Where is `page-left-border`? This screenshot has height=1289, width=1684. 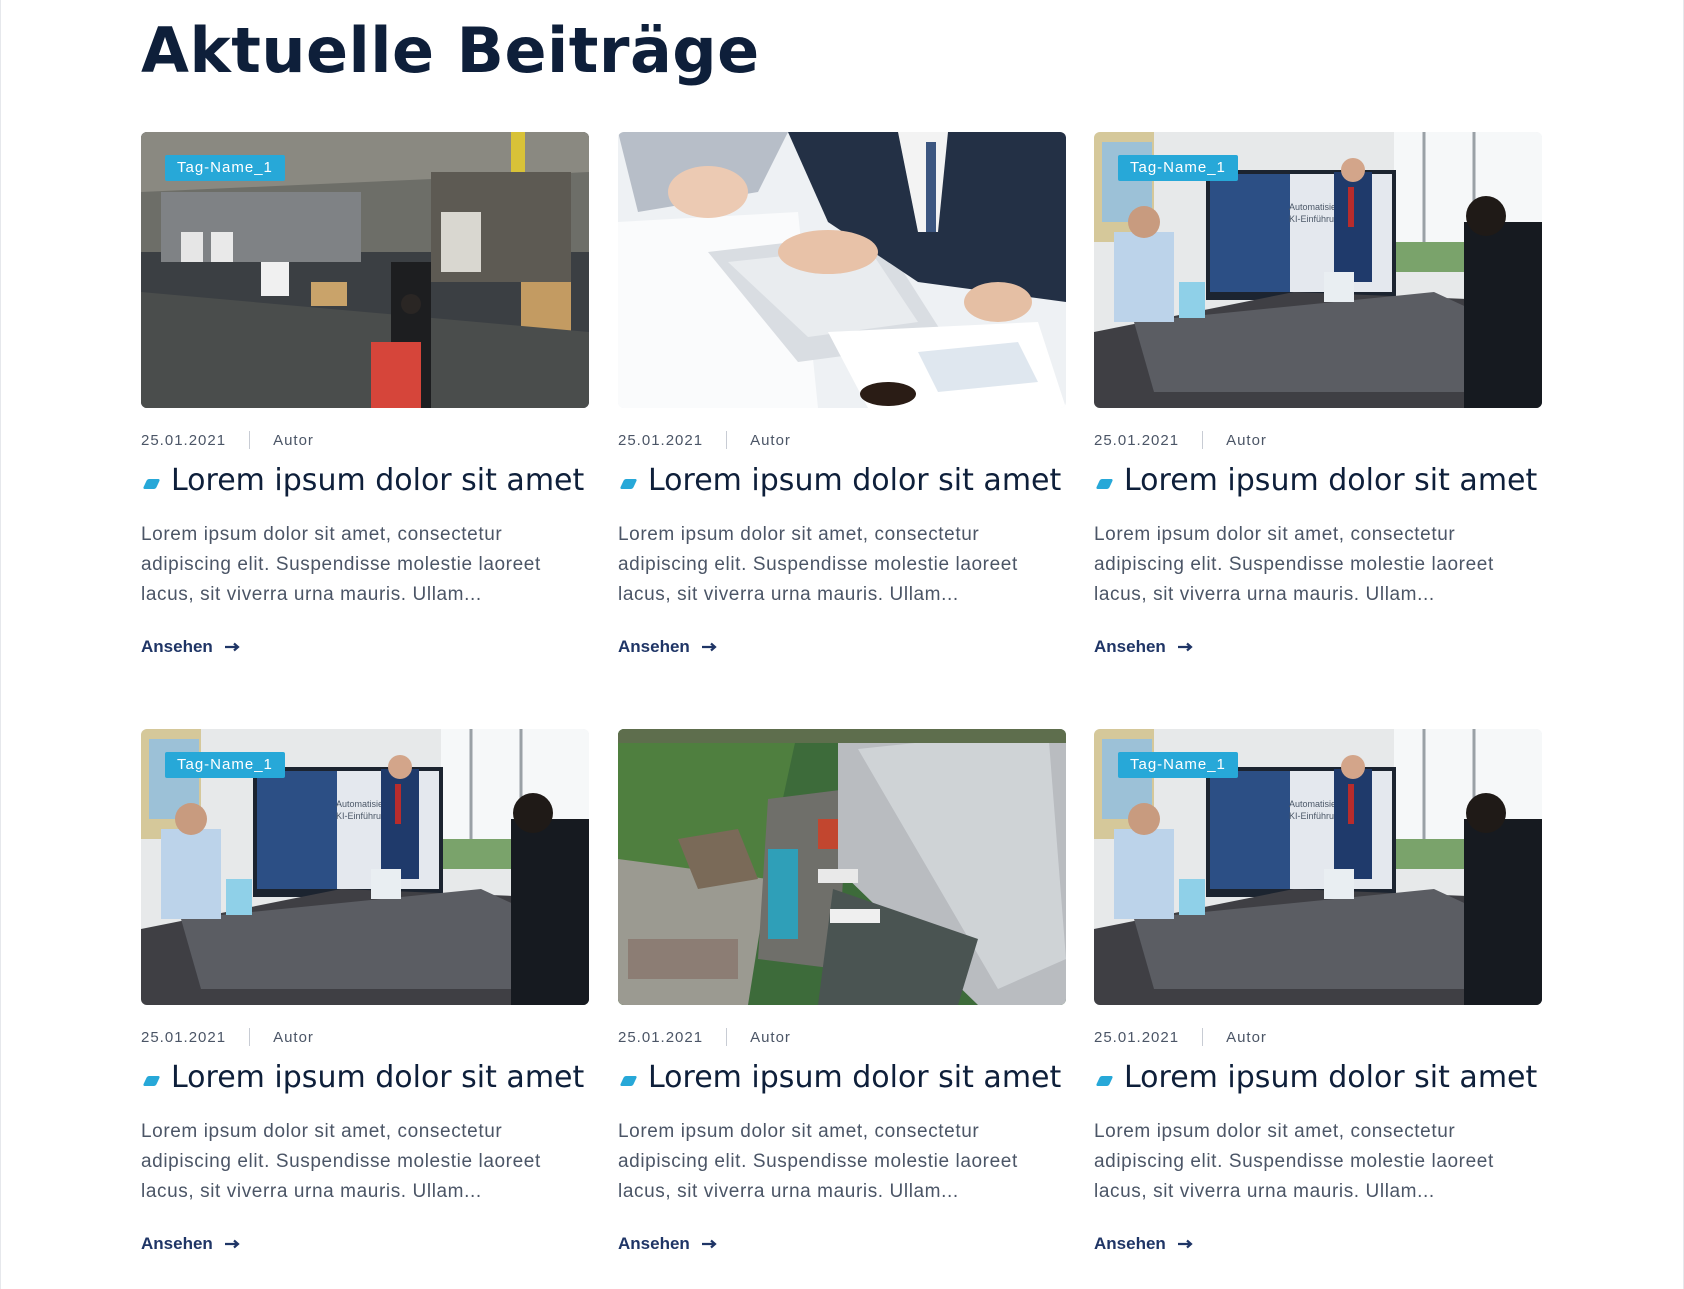
page-left-border is located at coordinates (0, 644).